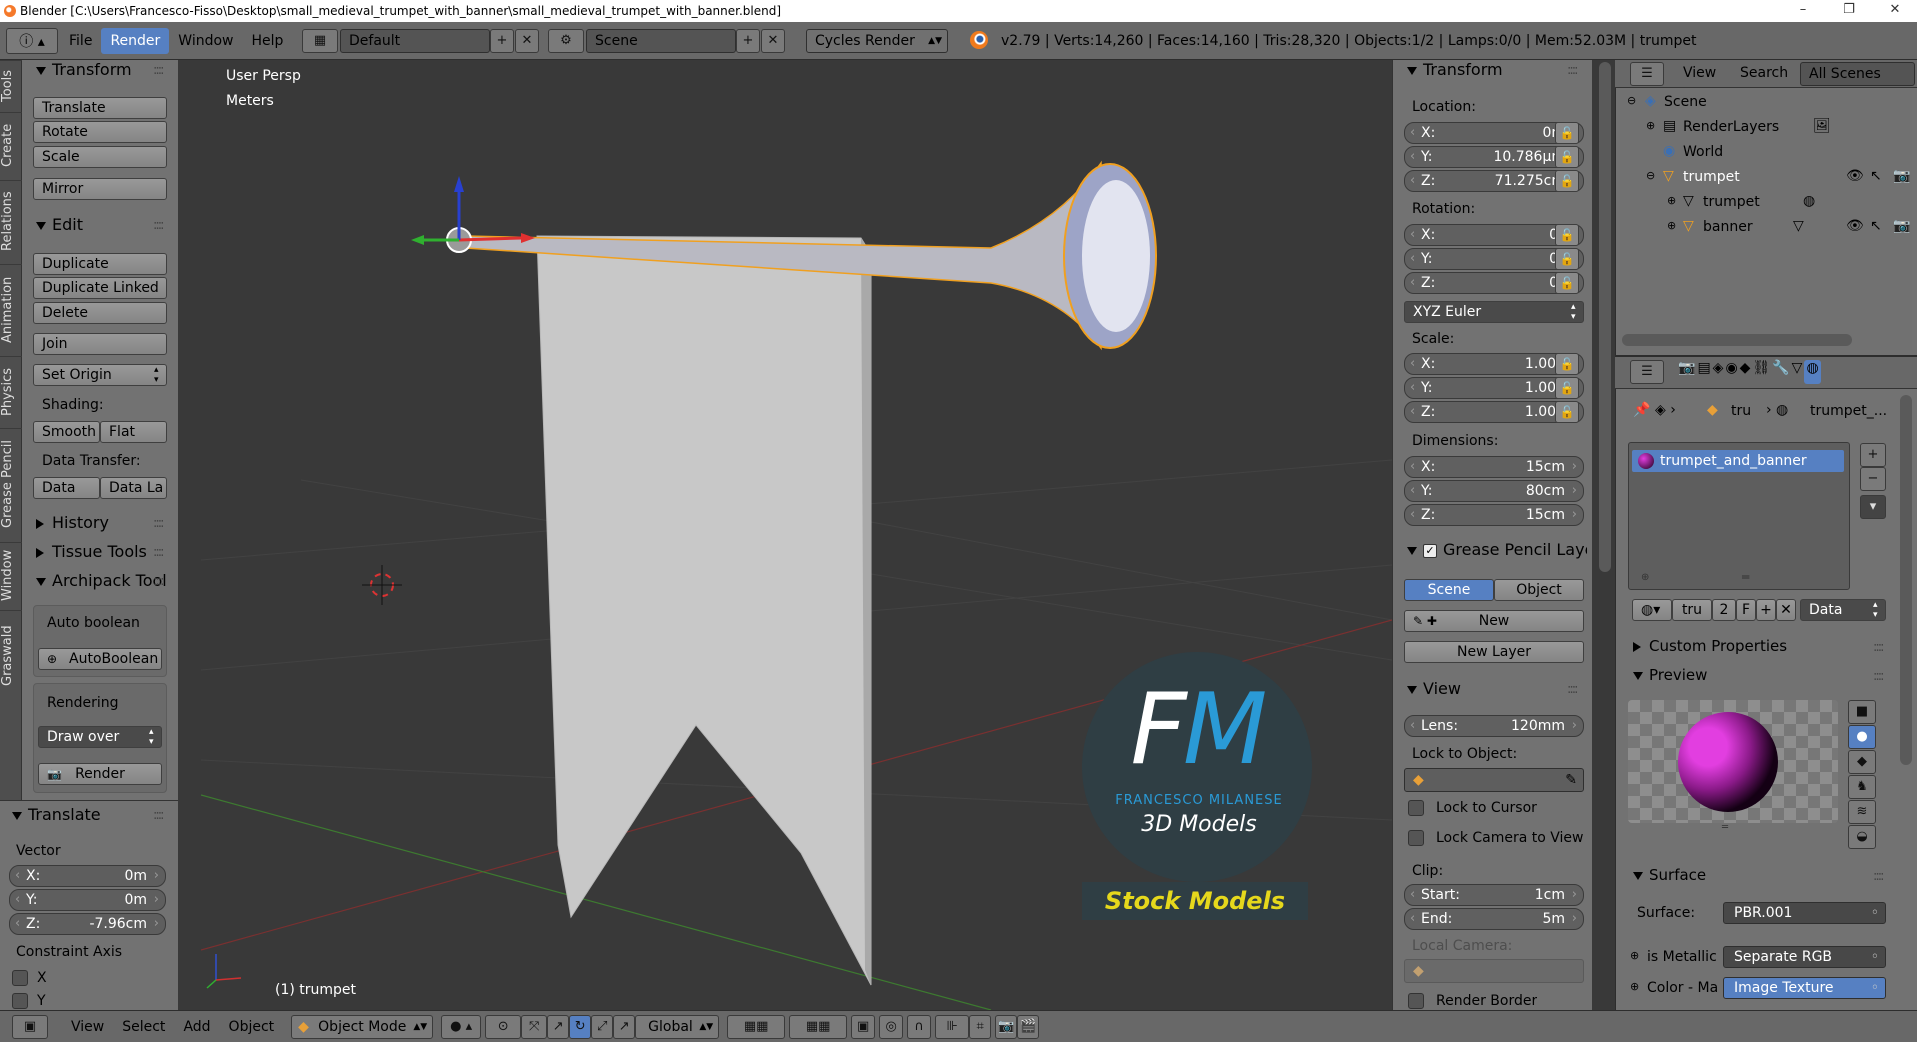 The height and width of the screenshot is (1042, 1917). I want to click on properties-editor-icon: ☰, so click(1647, 372).